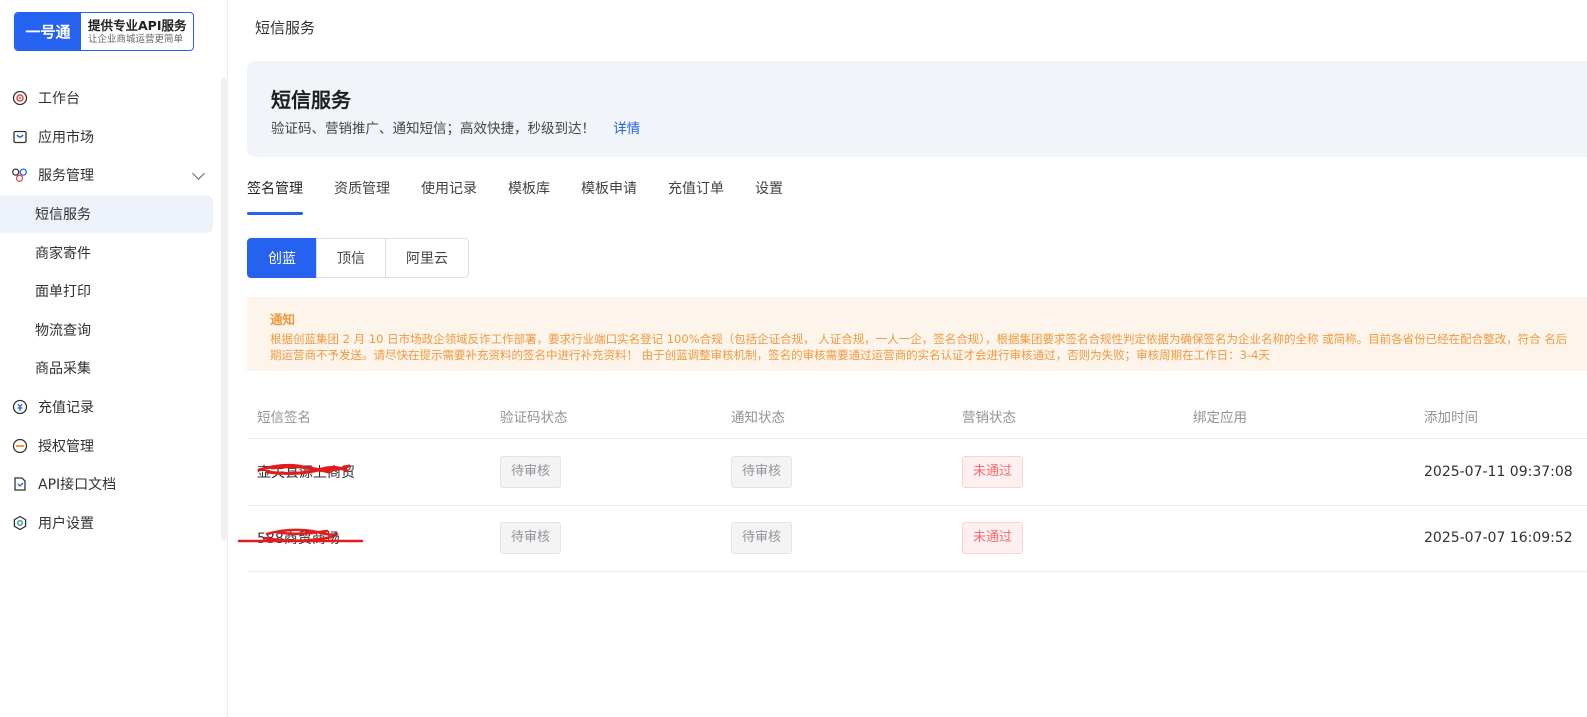 This screenshot has height=717, width=1587. What do you see at coordinates (758, 418) in the screenshot?
I see `header-notice-status: 通知状态` at bounding box center [758, 418].